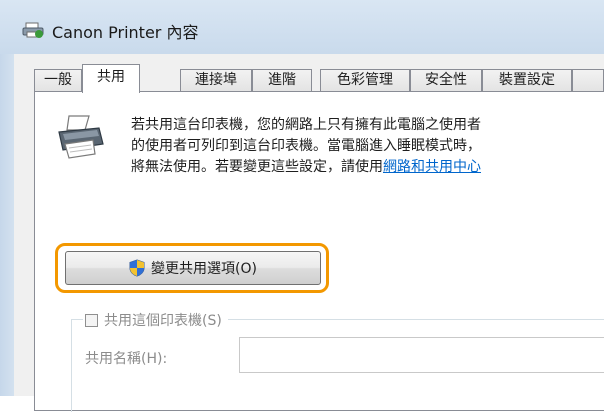 The width and height of the screenshot is (604, 412). What do you see at coordinates (257, 167) in the screenshot?
I see `description-text: 將無法使用。若要變更這些設定，請使用` at bounding box center [257, 167].